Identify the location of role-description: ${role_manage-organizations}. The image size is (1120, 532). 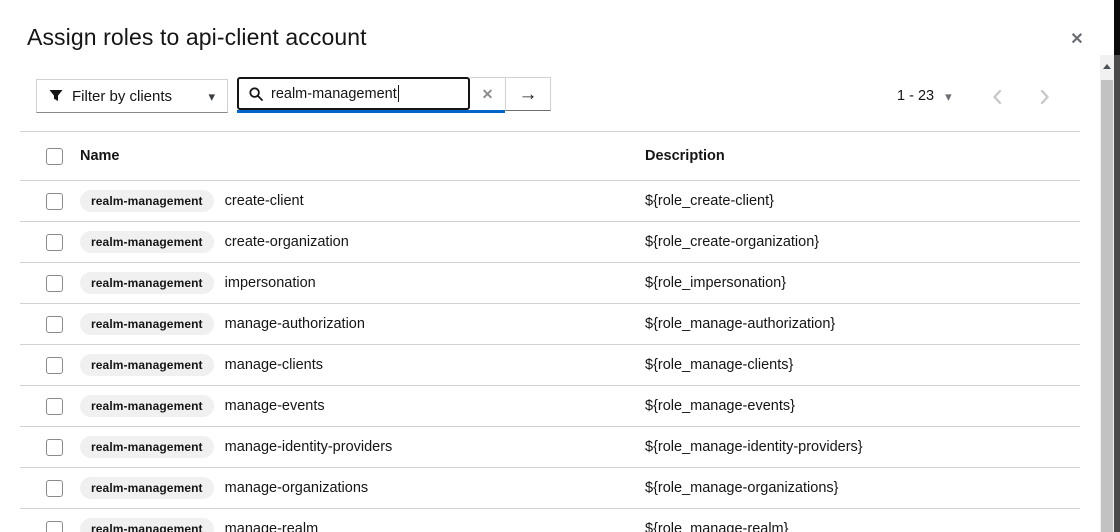
(742, 488).